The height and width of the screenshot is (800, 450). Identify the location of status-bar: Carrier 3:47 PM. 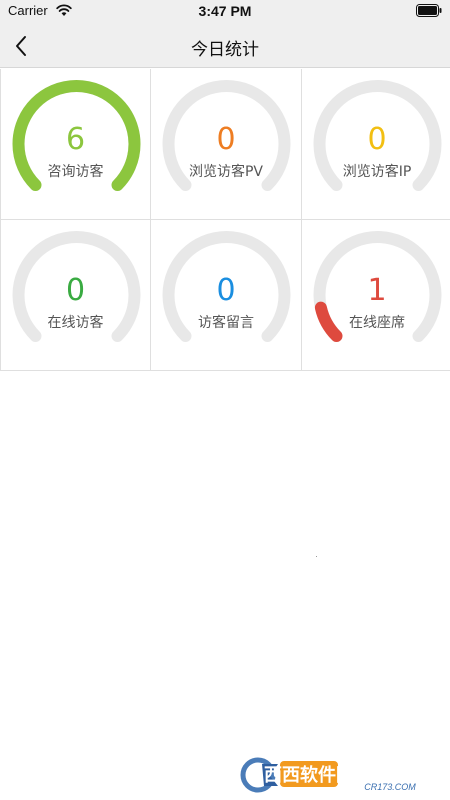
(225, 12).